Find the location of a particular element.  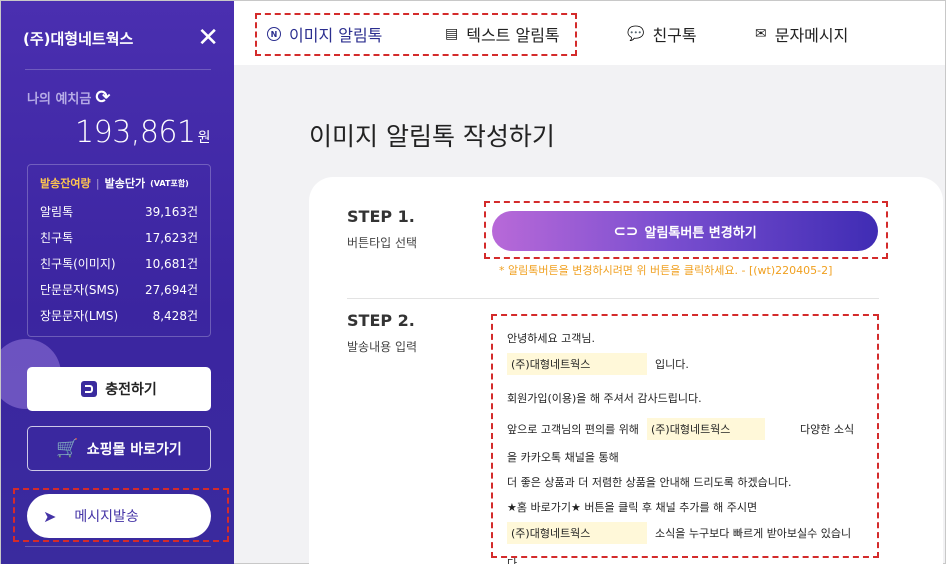

tab-label: 친구톡 is located at coordinates (674, 35).